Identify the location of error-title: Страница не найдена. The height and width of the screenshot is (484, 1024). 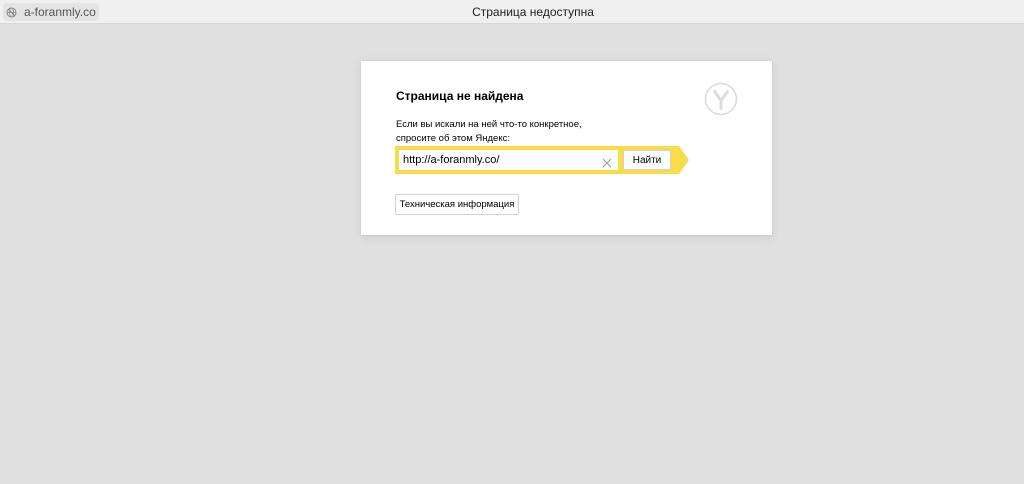
(460, 96).